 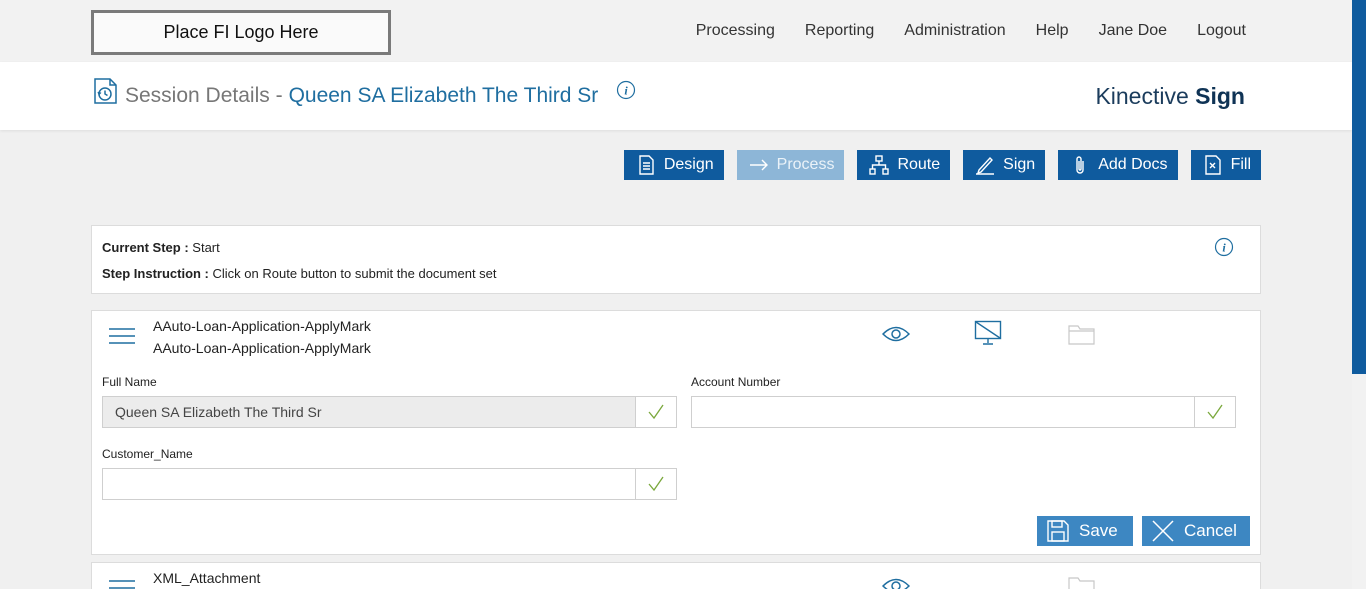 What do you see at coordinates (1080, 165) in the screenshot?
I see `paperclip-icon` at bounding box center [1080, 165].